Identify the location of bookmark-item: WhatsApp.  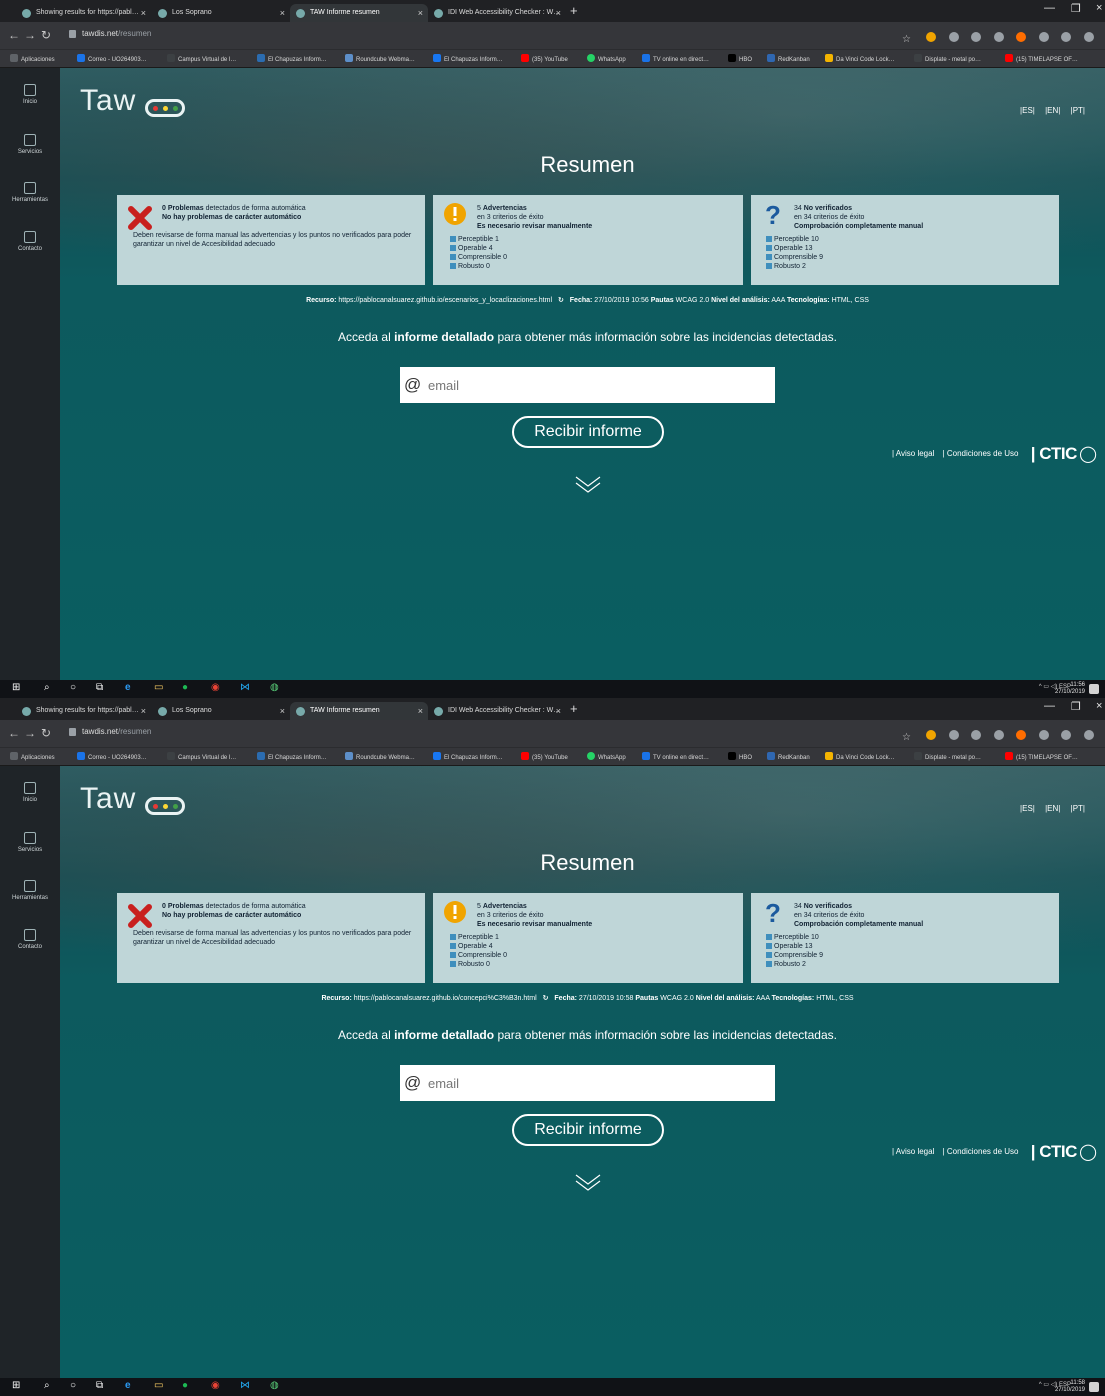
(606, 58).